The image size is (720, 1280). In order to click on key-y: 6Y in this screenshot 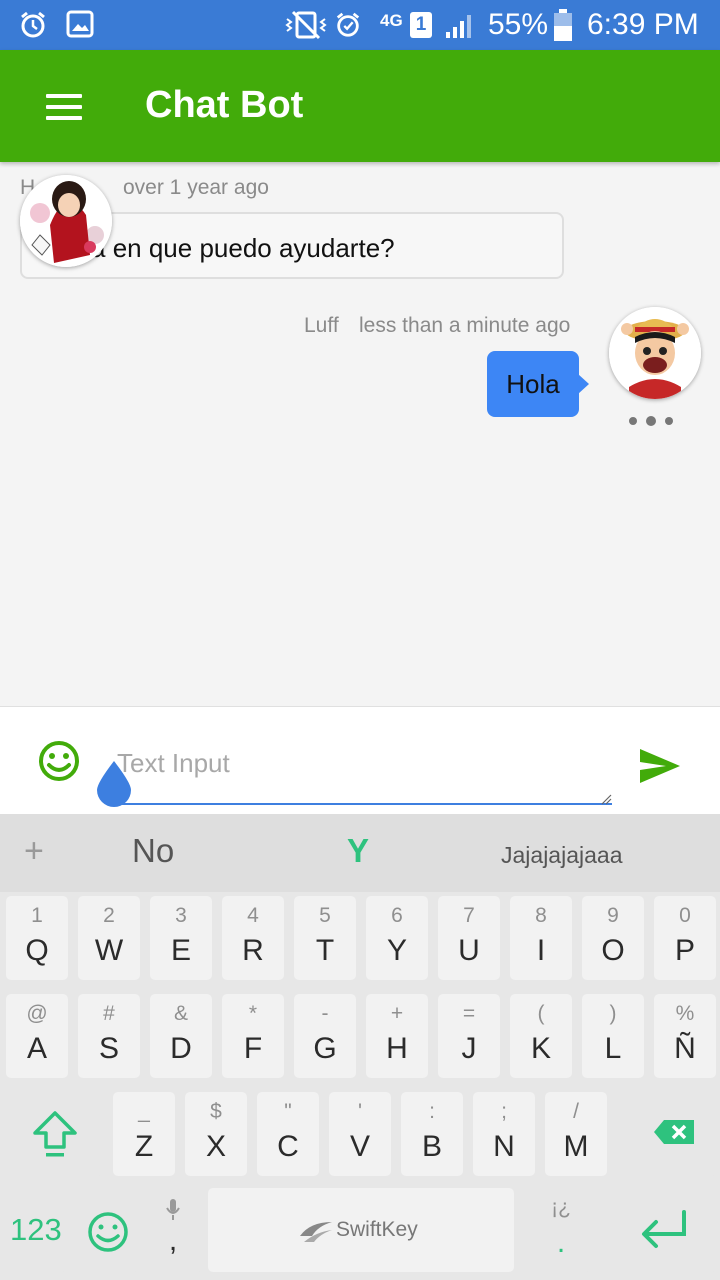, I will do `click(397, 938)`.